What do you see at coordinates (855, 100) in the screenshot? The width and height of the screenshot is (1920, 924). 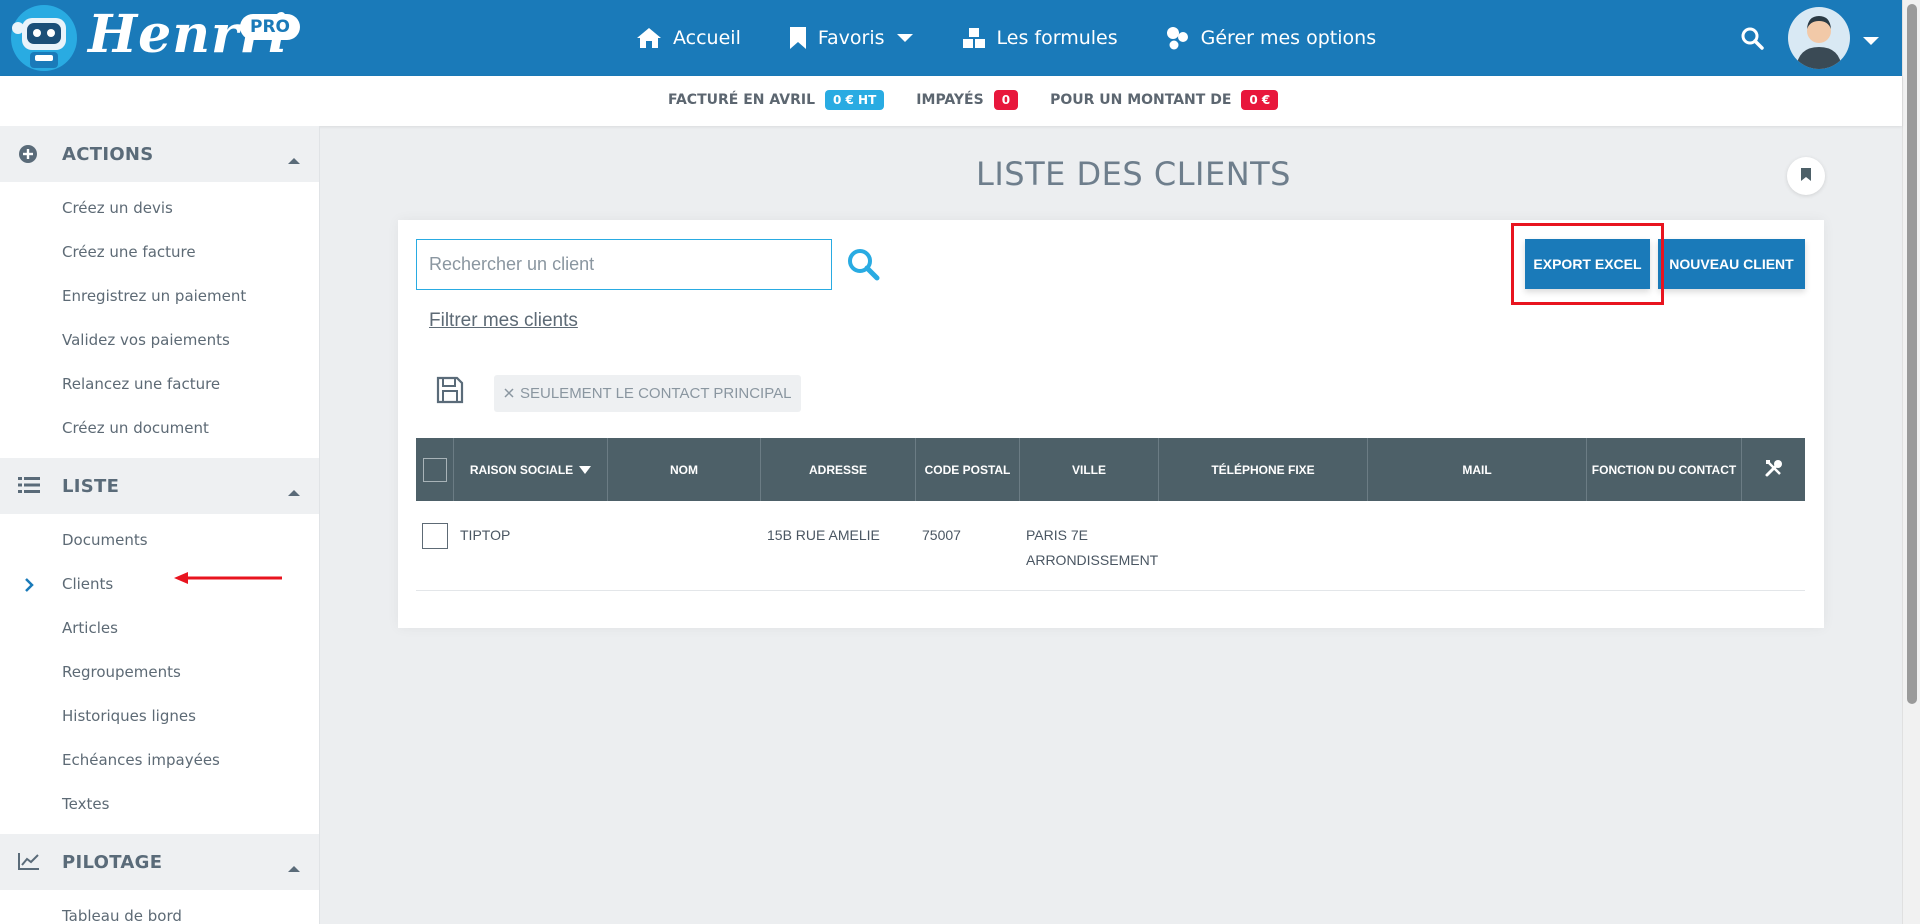 I see `invoiced-badge: 0 € HT` at bounding box center [855, 100].